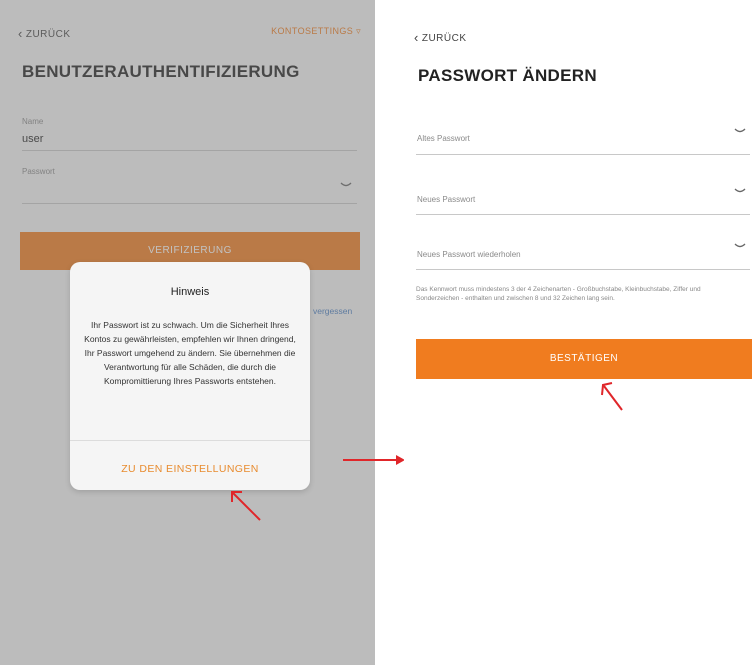 The width and height of the screenshot is (752, 665). What do you see at coordinates (446, 199) in the screenshot?
I see `new-password-field: Neues Passwort` at bounding box center [446, 199].